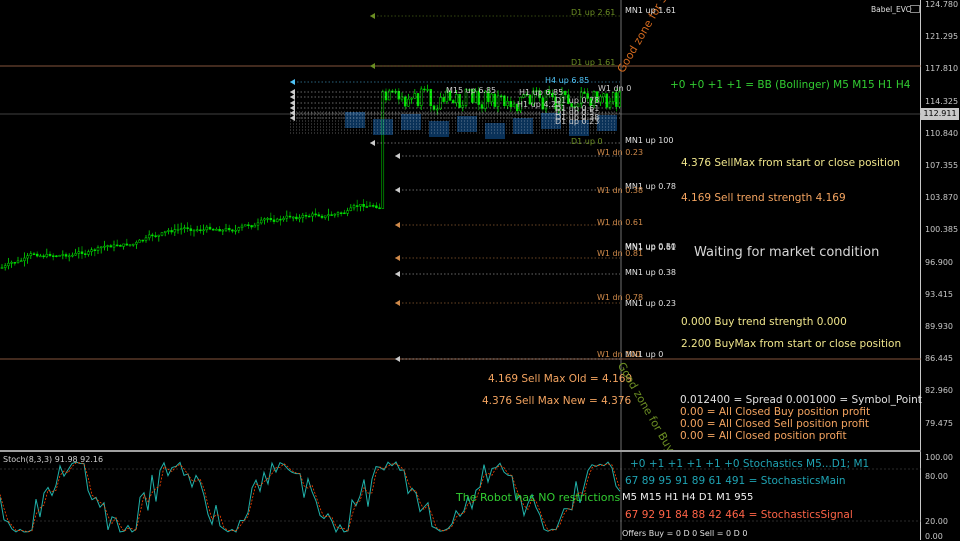 The width and height of the screenshot is (960, 541). Describe the element at coordinates (915, 9) in the screenshot. I see `graduation-cap-icon` at that location.